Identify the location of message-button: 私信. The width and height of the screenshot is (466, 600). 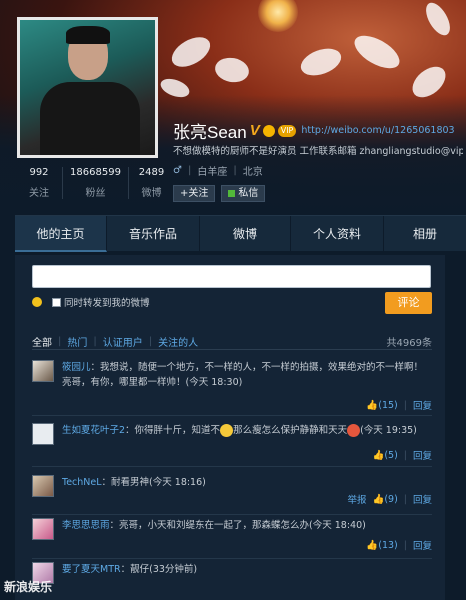
(243, 193).